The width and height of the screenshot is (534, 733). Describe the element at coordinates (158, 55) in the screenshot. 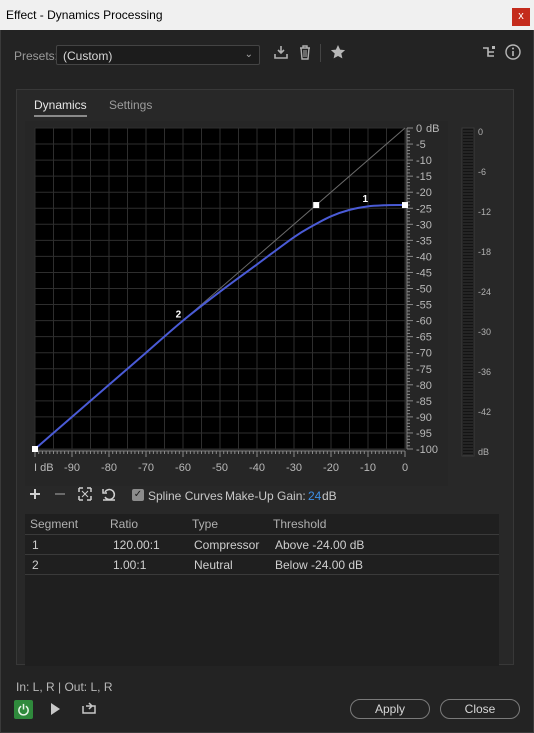

I see `presets-dropdown: (Custom) ⌄` at that location.